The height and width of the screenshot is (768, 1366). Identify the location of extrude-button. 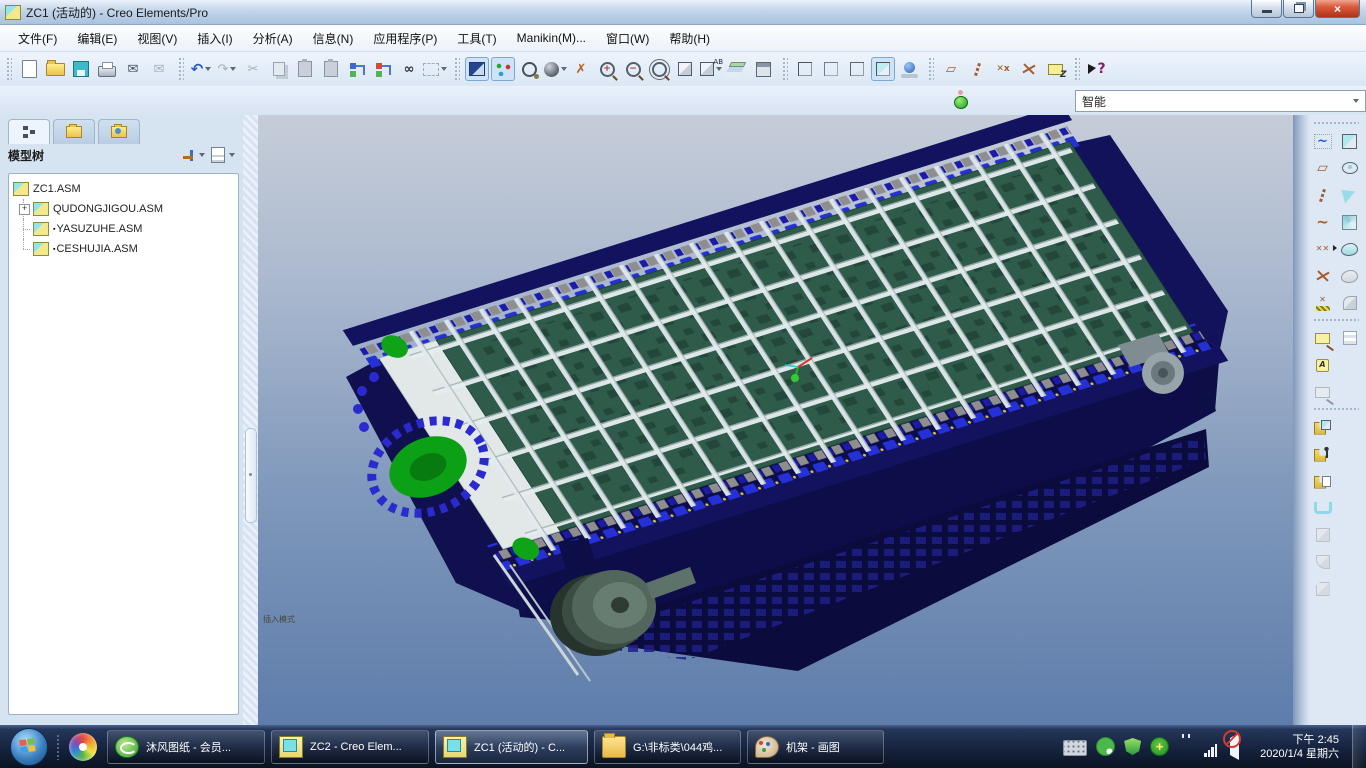
(1350, 141).